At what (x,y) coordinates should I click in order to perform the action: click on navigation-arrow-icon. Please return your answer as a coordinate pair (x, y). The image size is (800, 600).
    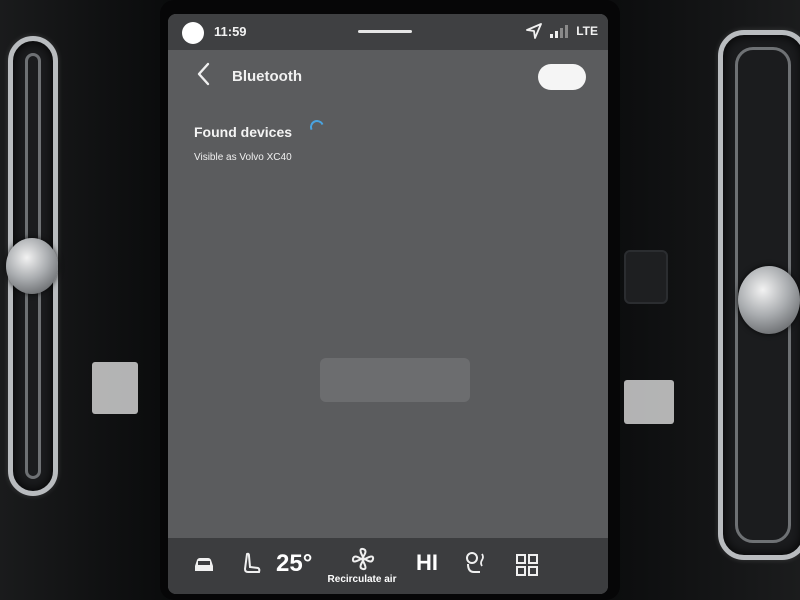
    Looking at the image, I should click on (534, 31).